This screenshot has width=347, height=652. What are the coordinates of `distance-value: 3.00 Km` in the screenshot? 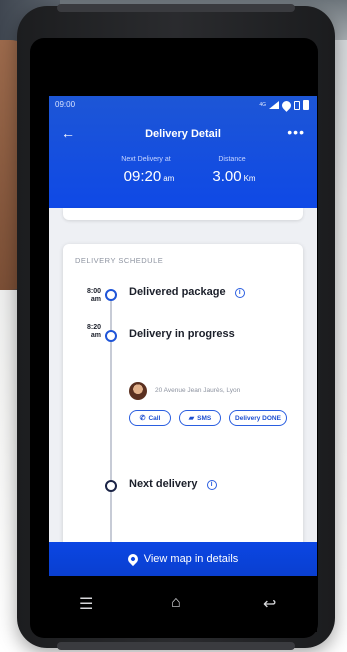 It's located at (234, 176).